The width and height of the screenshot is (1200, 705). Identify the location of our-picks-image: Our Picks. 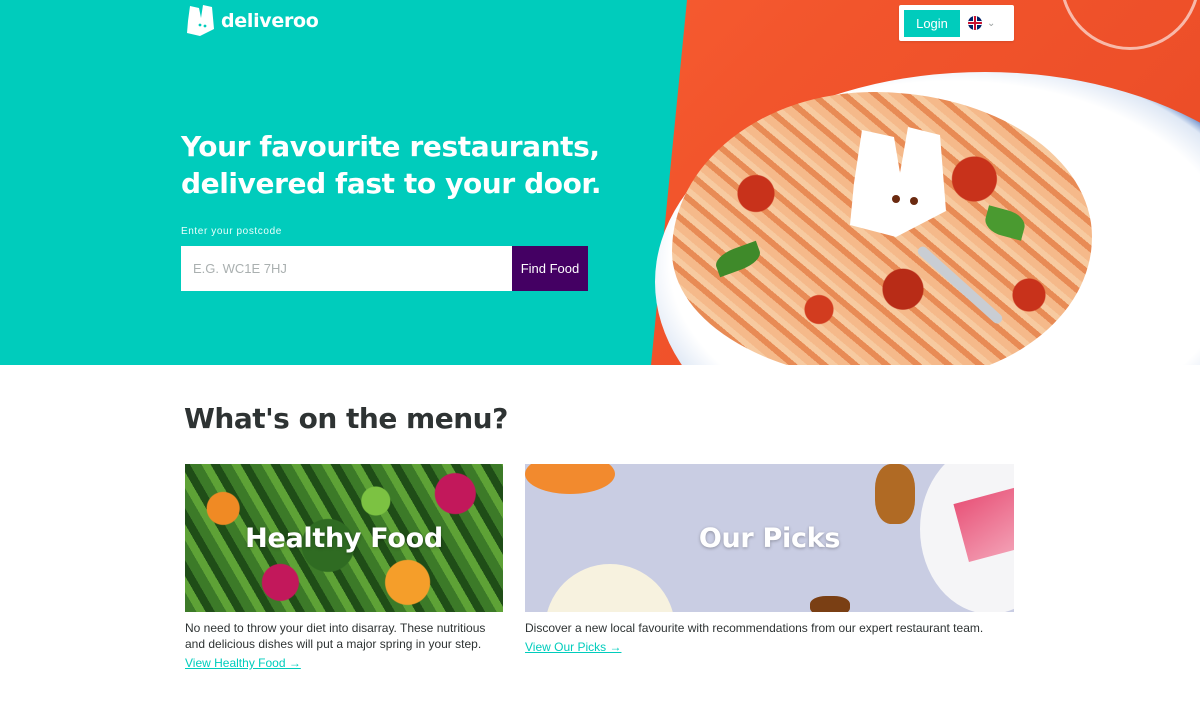
(769, 538).